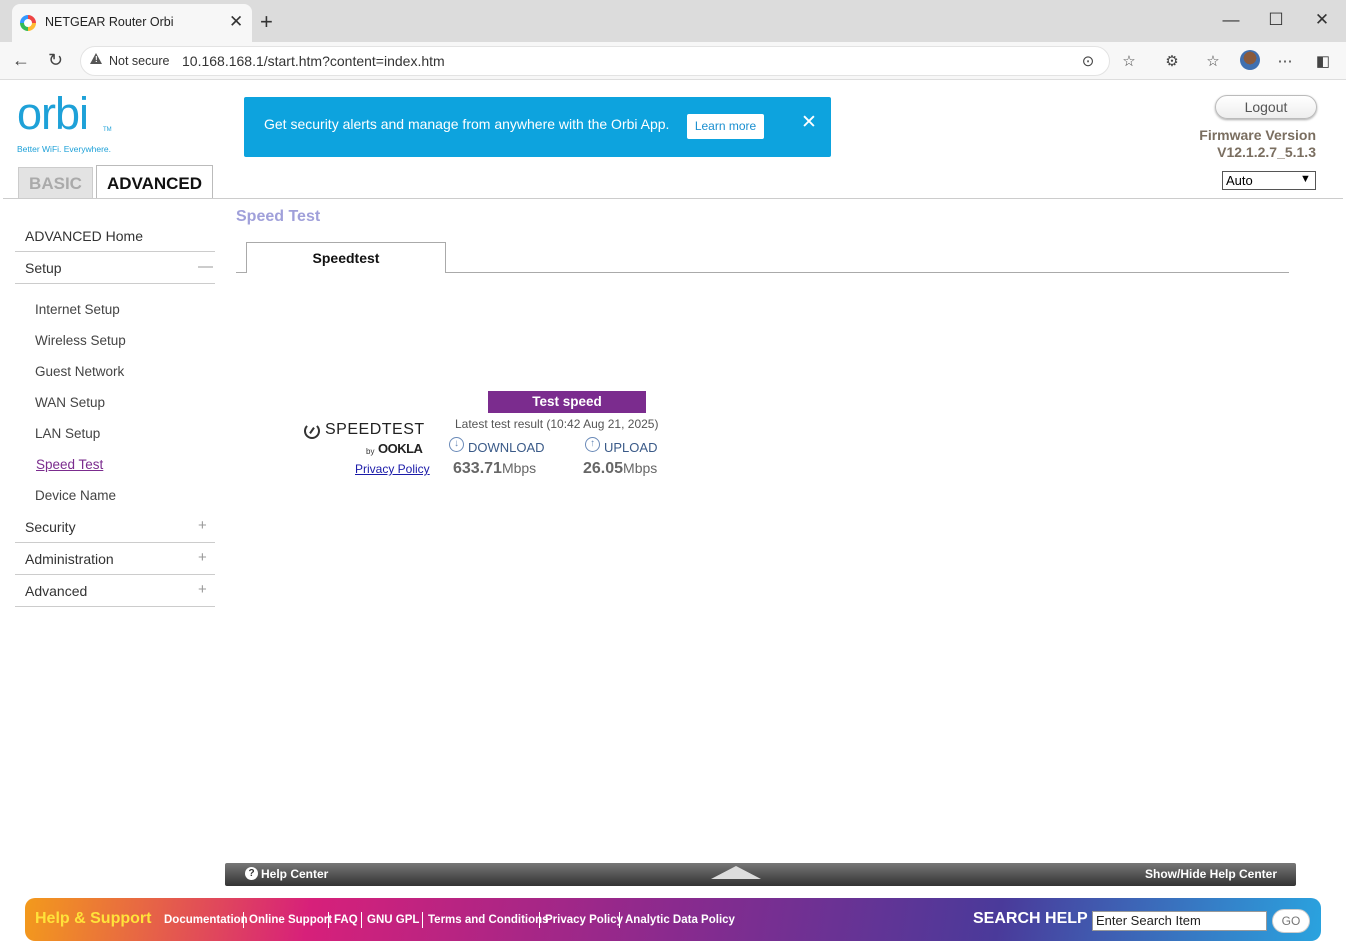 The image size is (1346, 947). What do you see at coordinates (96, 59) in the screenshot?
I see `warning-mark: !` at bounding box center [96, 59].